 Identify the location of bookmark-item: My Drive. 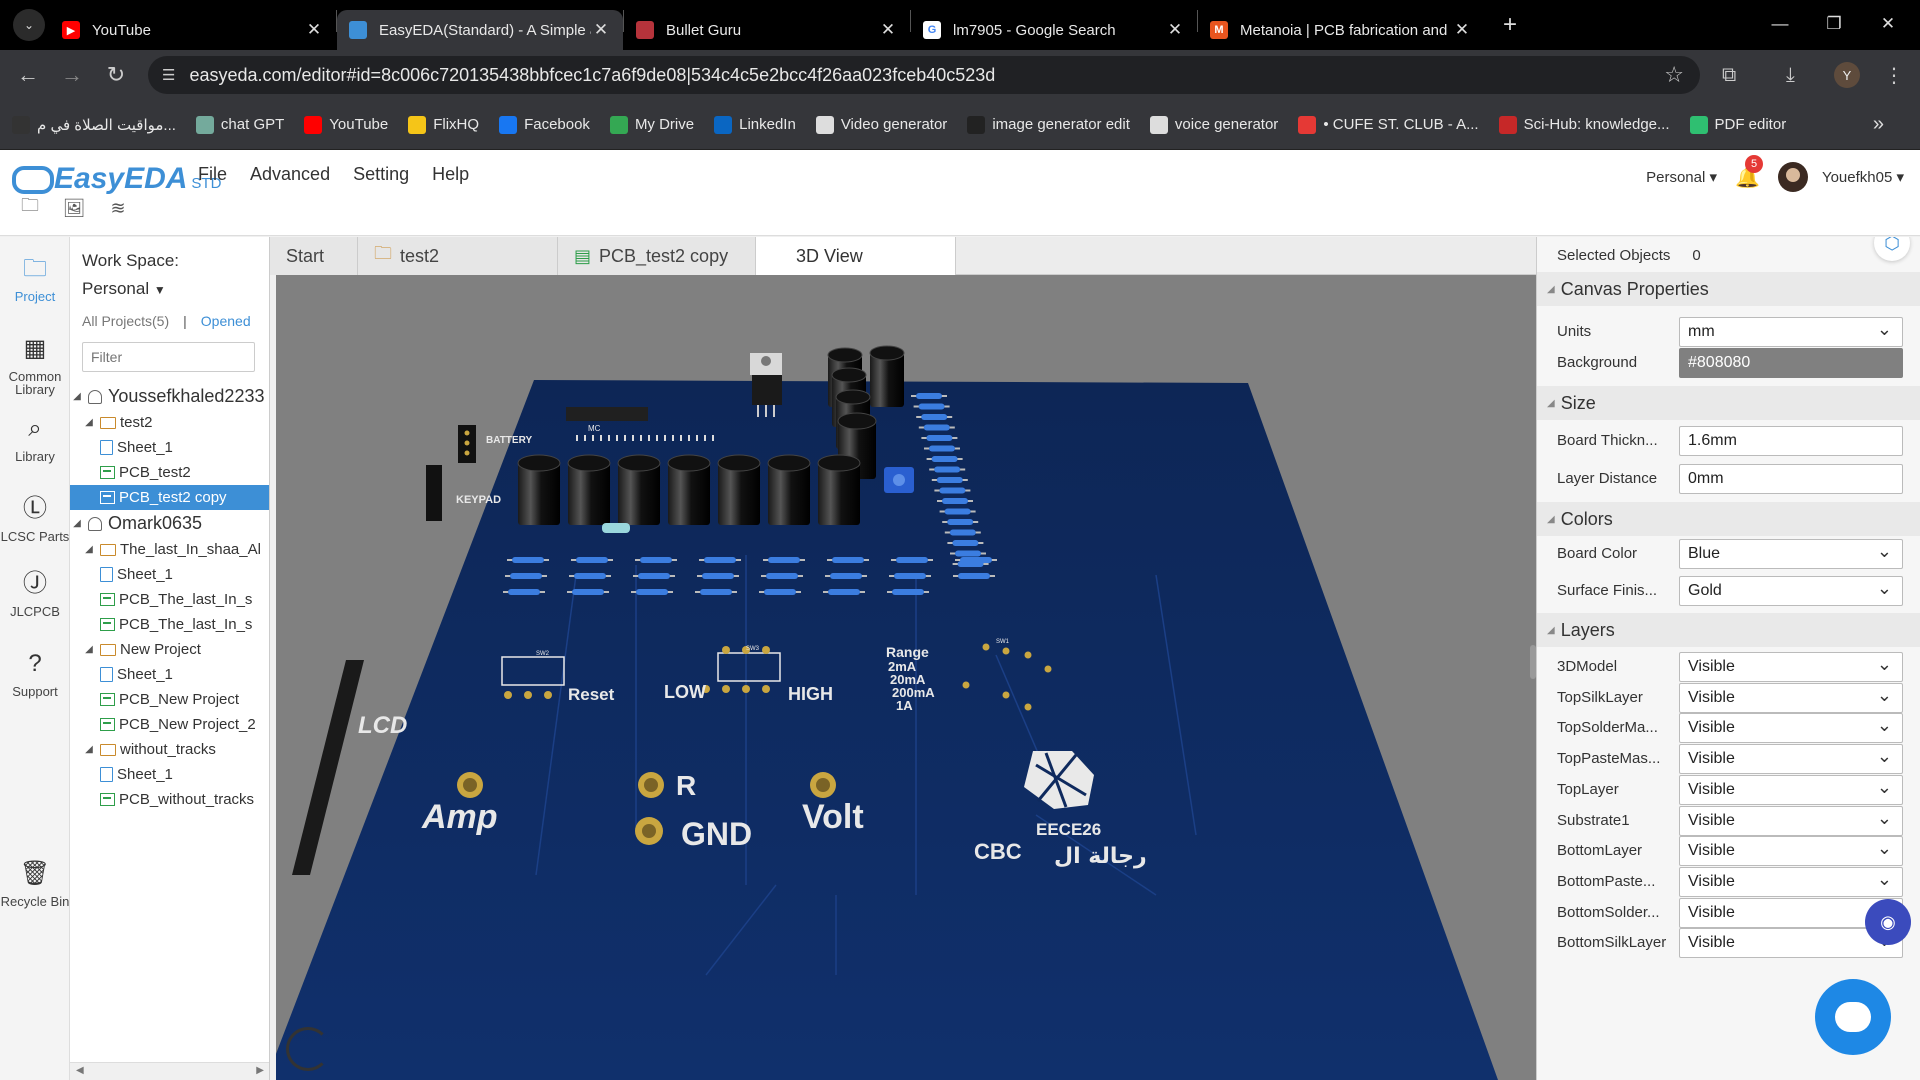
(651, 124).